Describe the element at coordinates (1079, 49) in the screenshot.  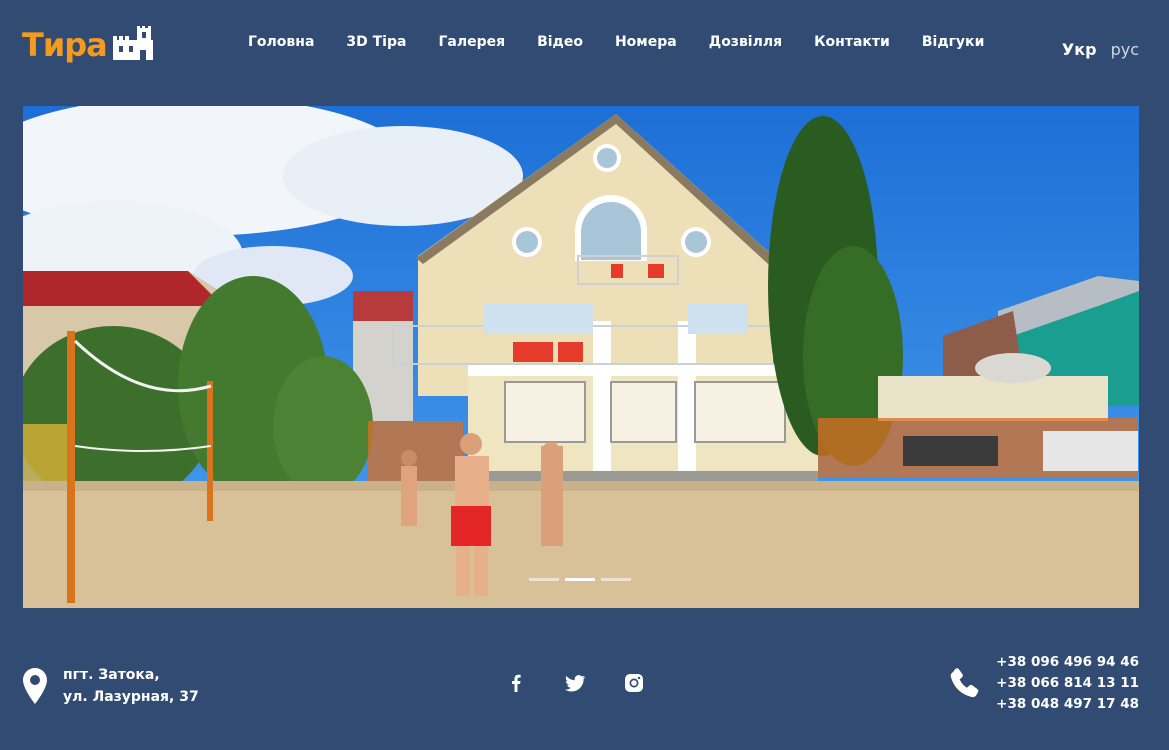
I see `lang-ukr: Укр` at that location.